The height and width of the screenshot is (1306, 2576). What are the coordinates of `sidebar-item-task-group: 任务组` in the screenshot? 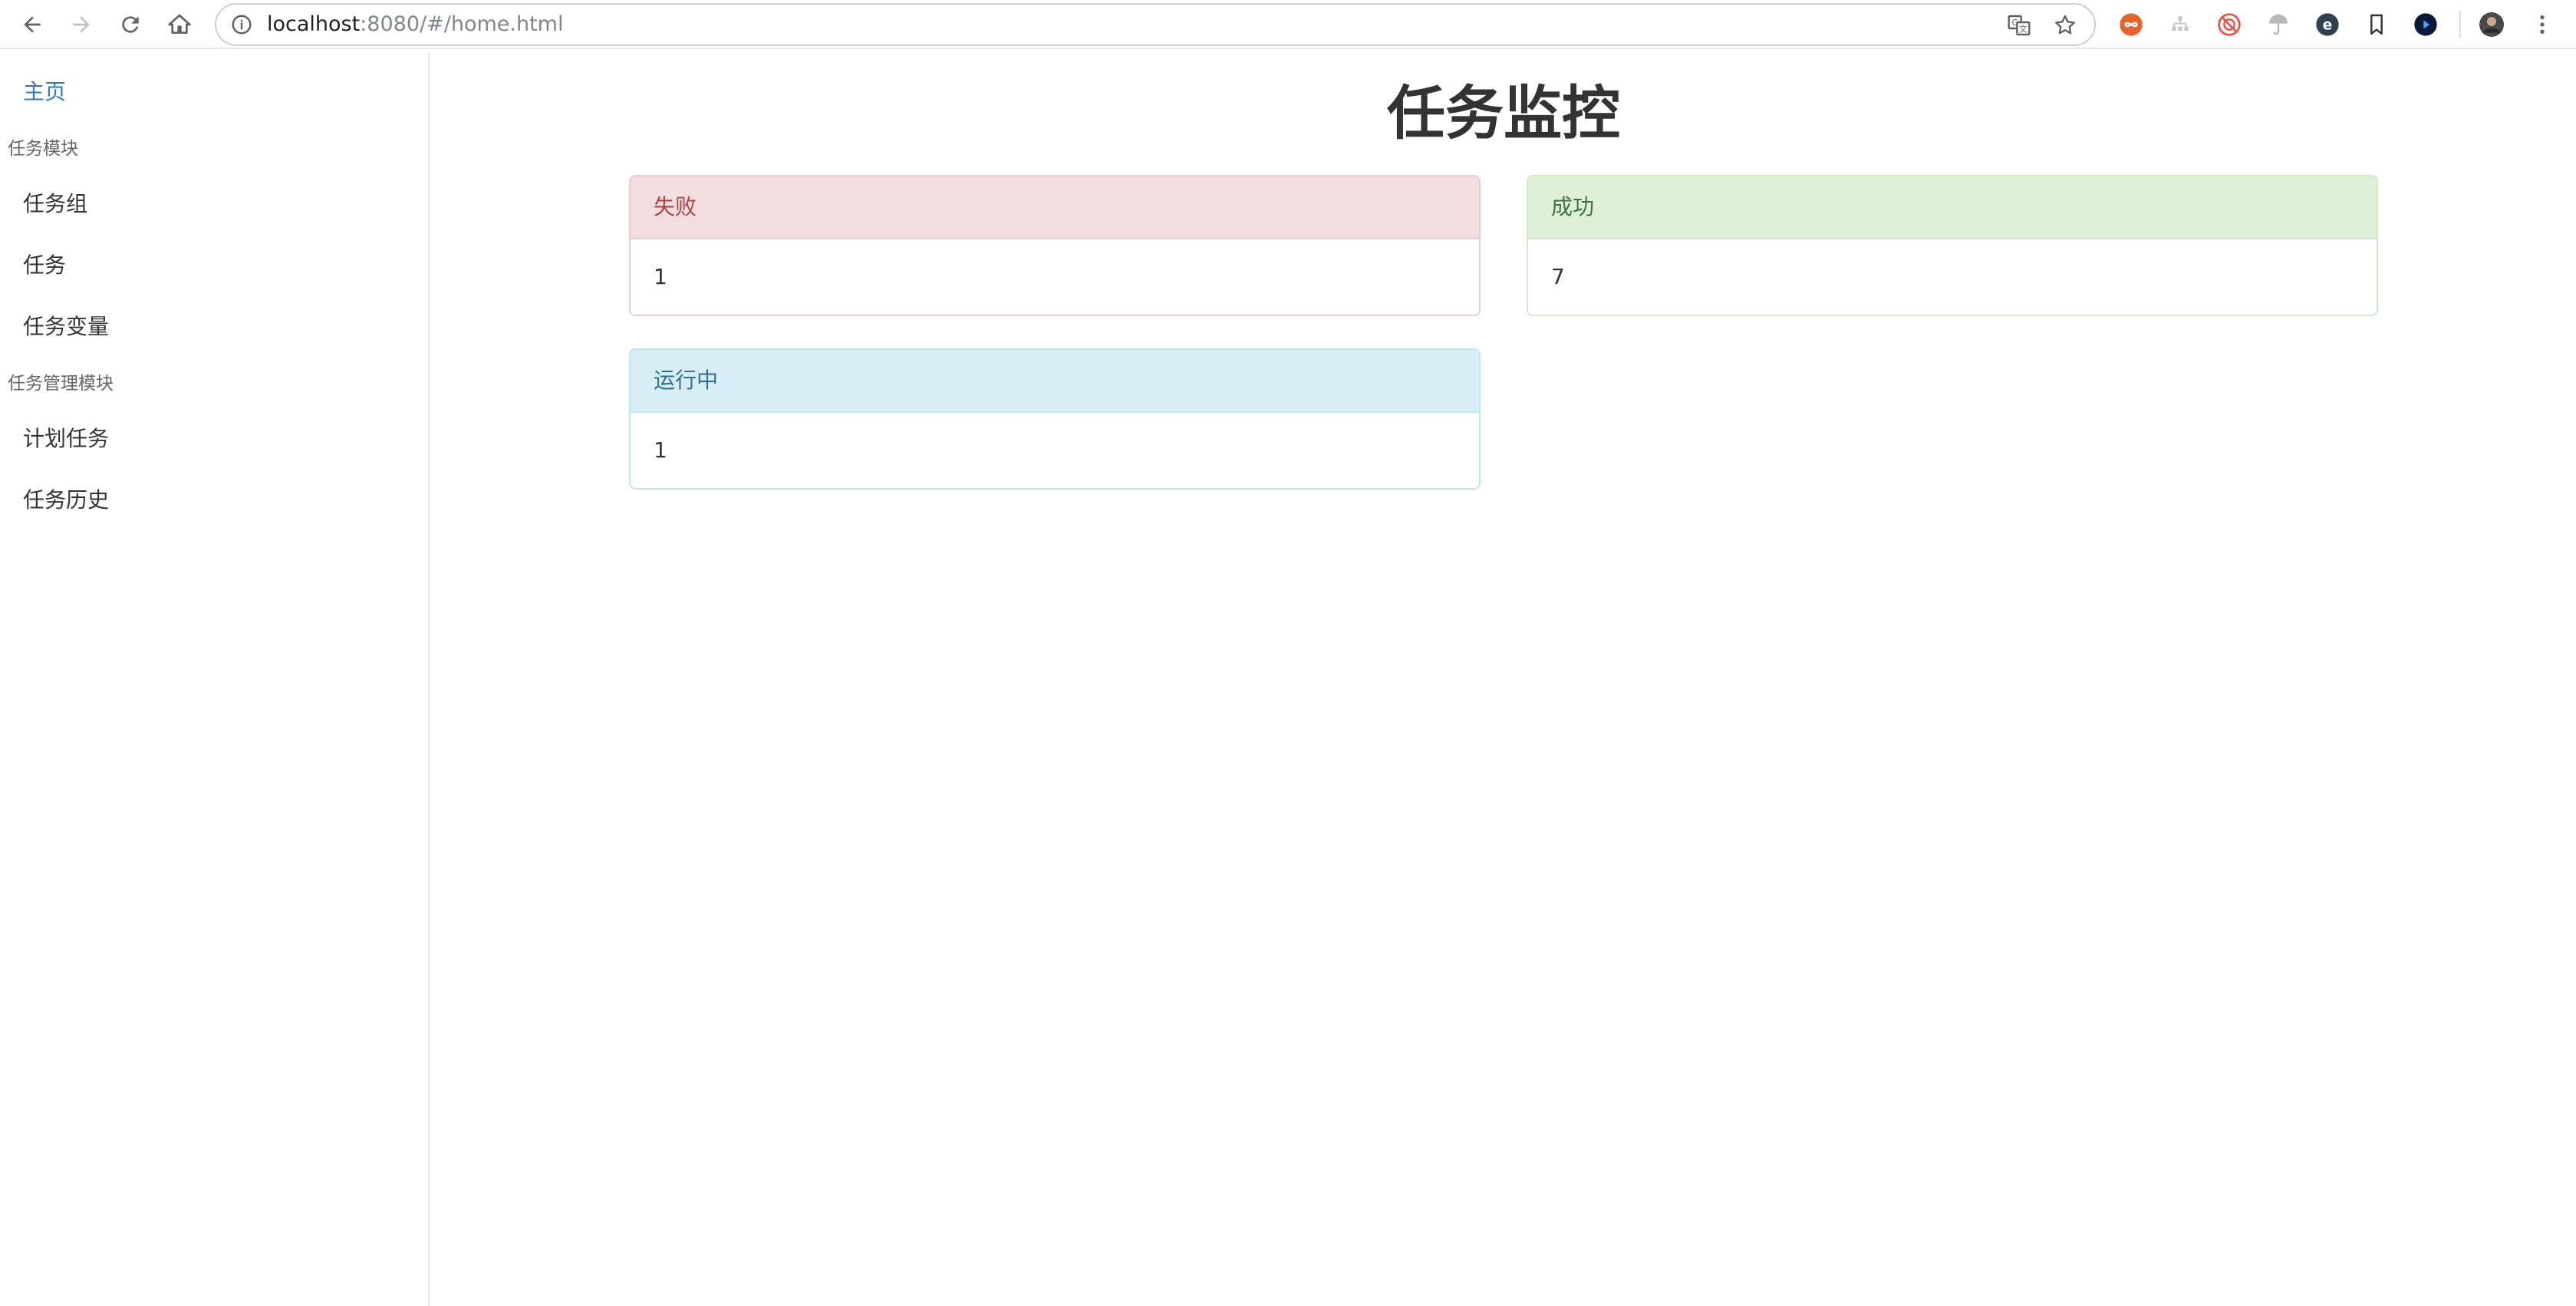 It's located at (55, 204).